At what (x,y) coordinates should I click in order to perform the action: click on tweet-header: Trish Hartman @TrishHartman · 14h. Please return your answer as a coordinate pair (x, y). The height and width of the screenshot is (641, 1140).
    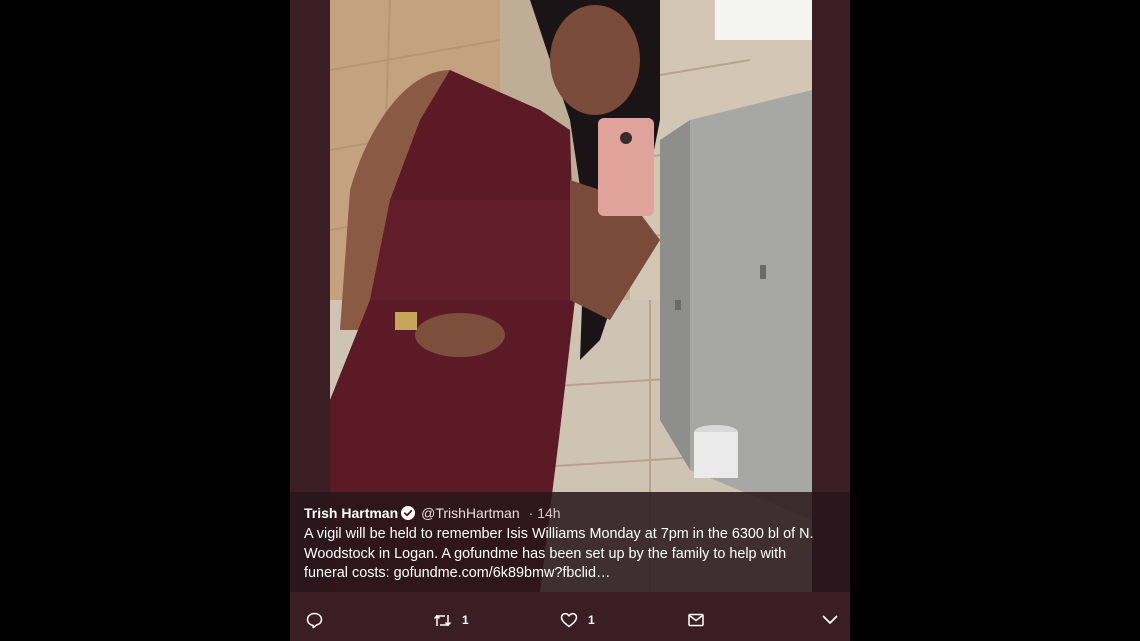
    Looking at the image, I should click on (432, 513).